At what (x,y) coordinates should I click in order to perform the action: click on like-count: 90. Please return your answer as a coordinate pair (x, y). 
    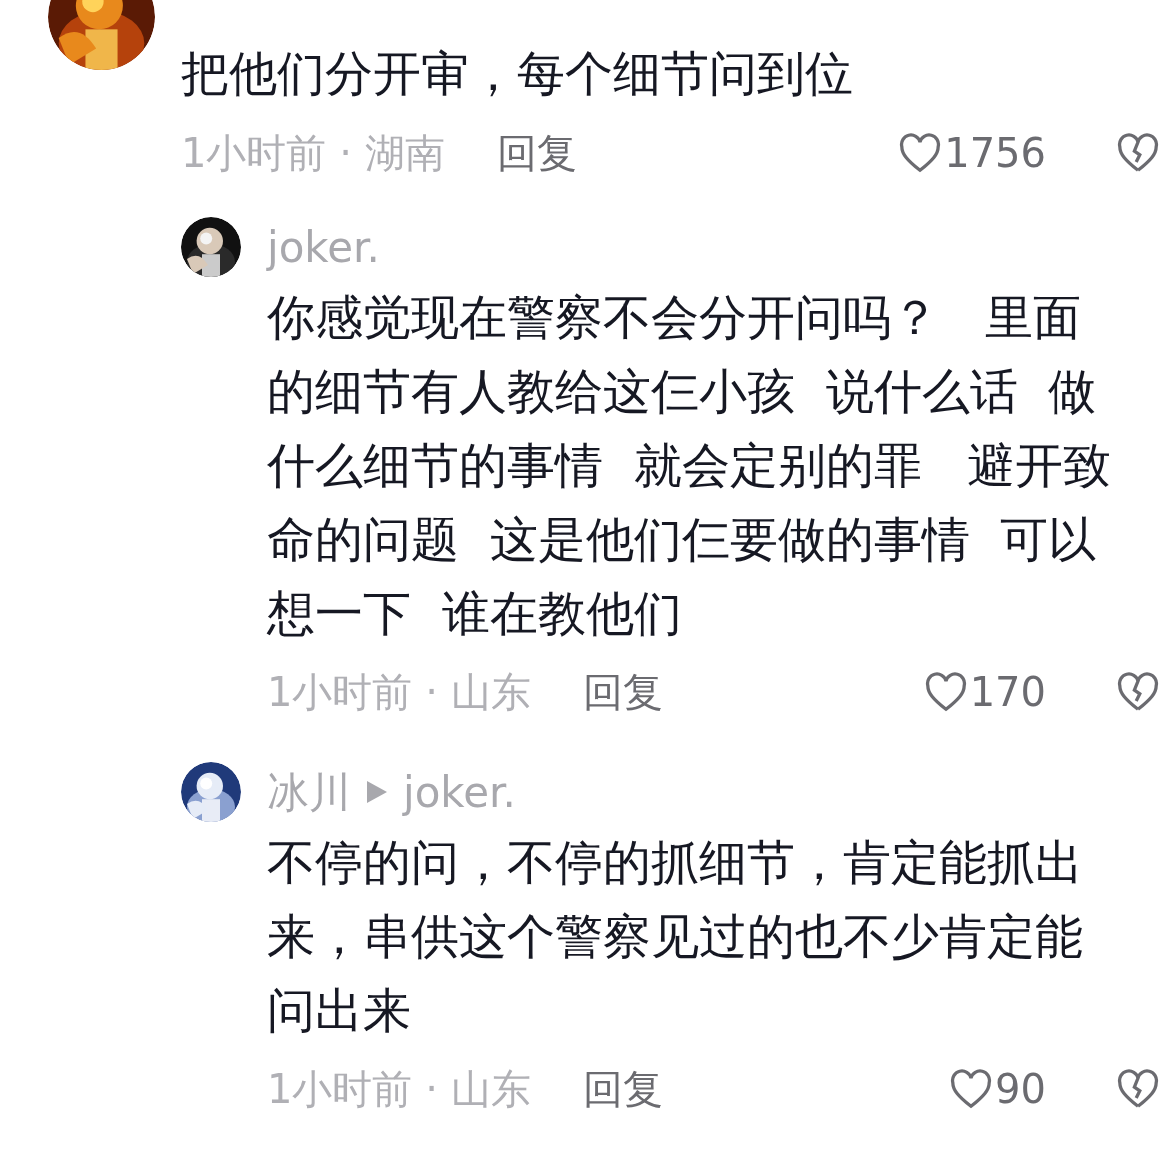
    Looking at the image, I should click on (1020, 1089).